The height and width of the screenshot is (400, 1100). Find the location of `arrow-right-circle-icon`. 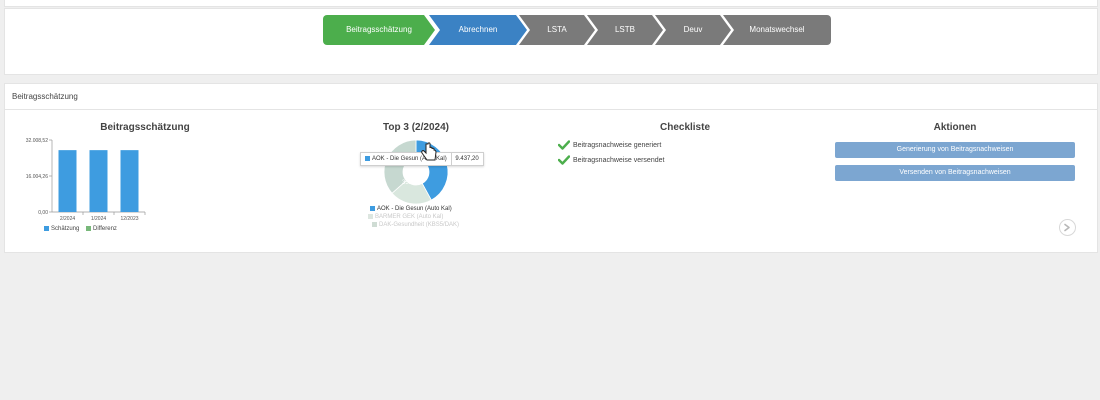

arrow-right-circle-icon is located at coordinates (1067, 227).